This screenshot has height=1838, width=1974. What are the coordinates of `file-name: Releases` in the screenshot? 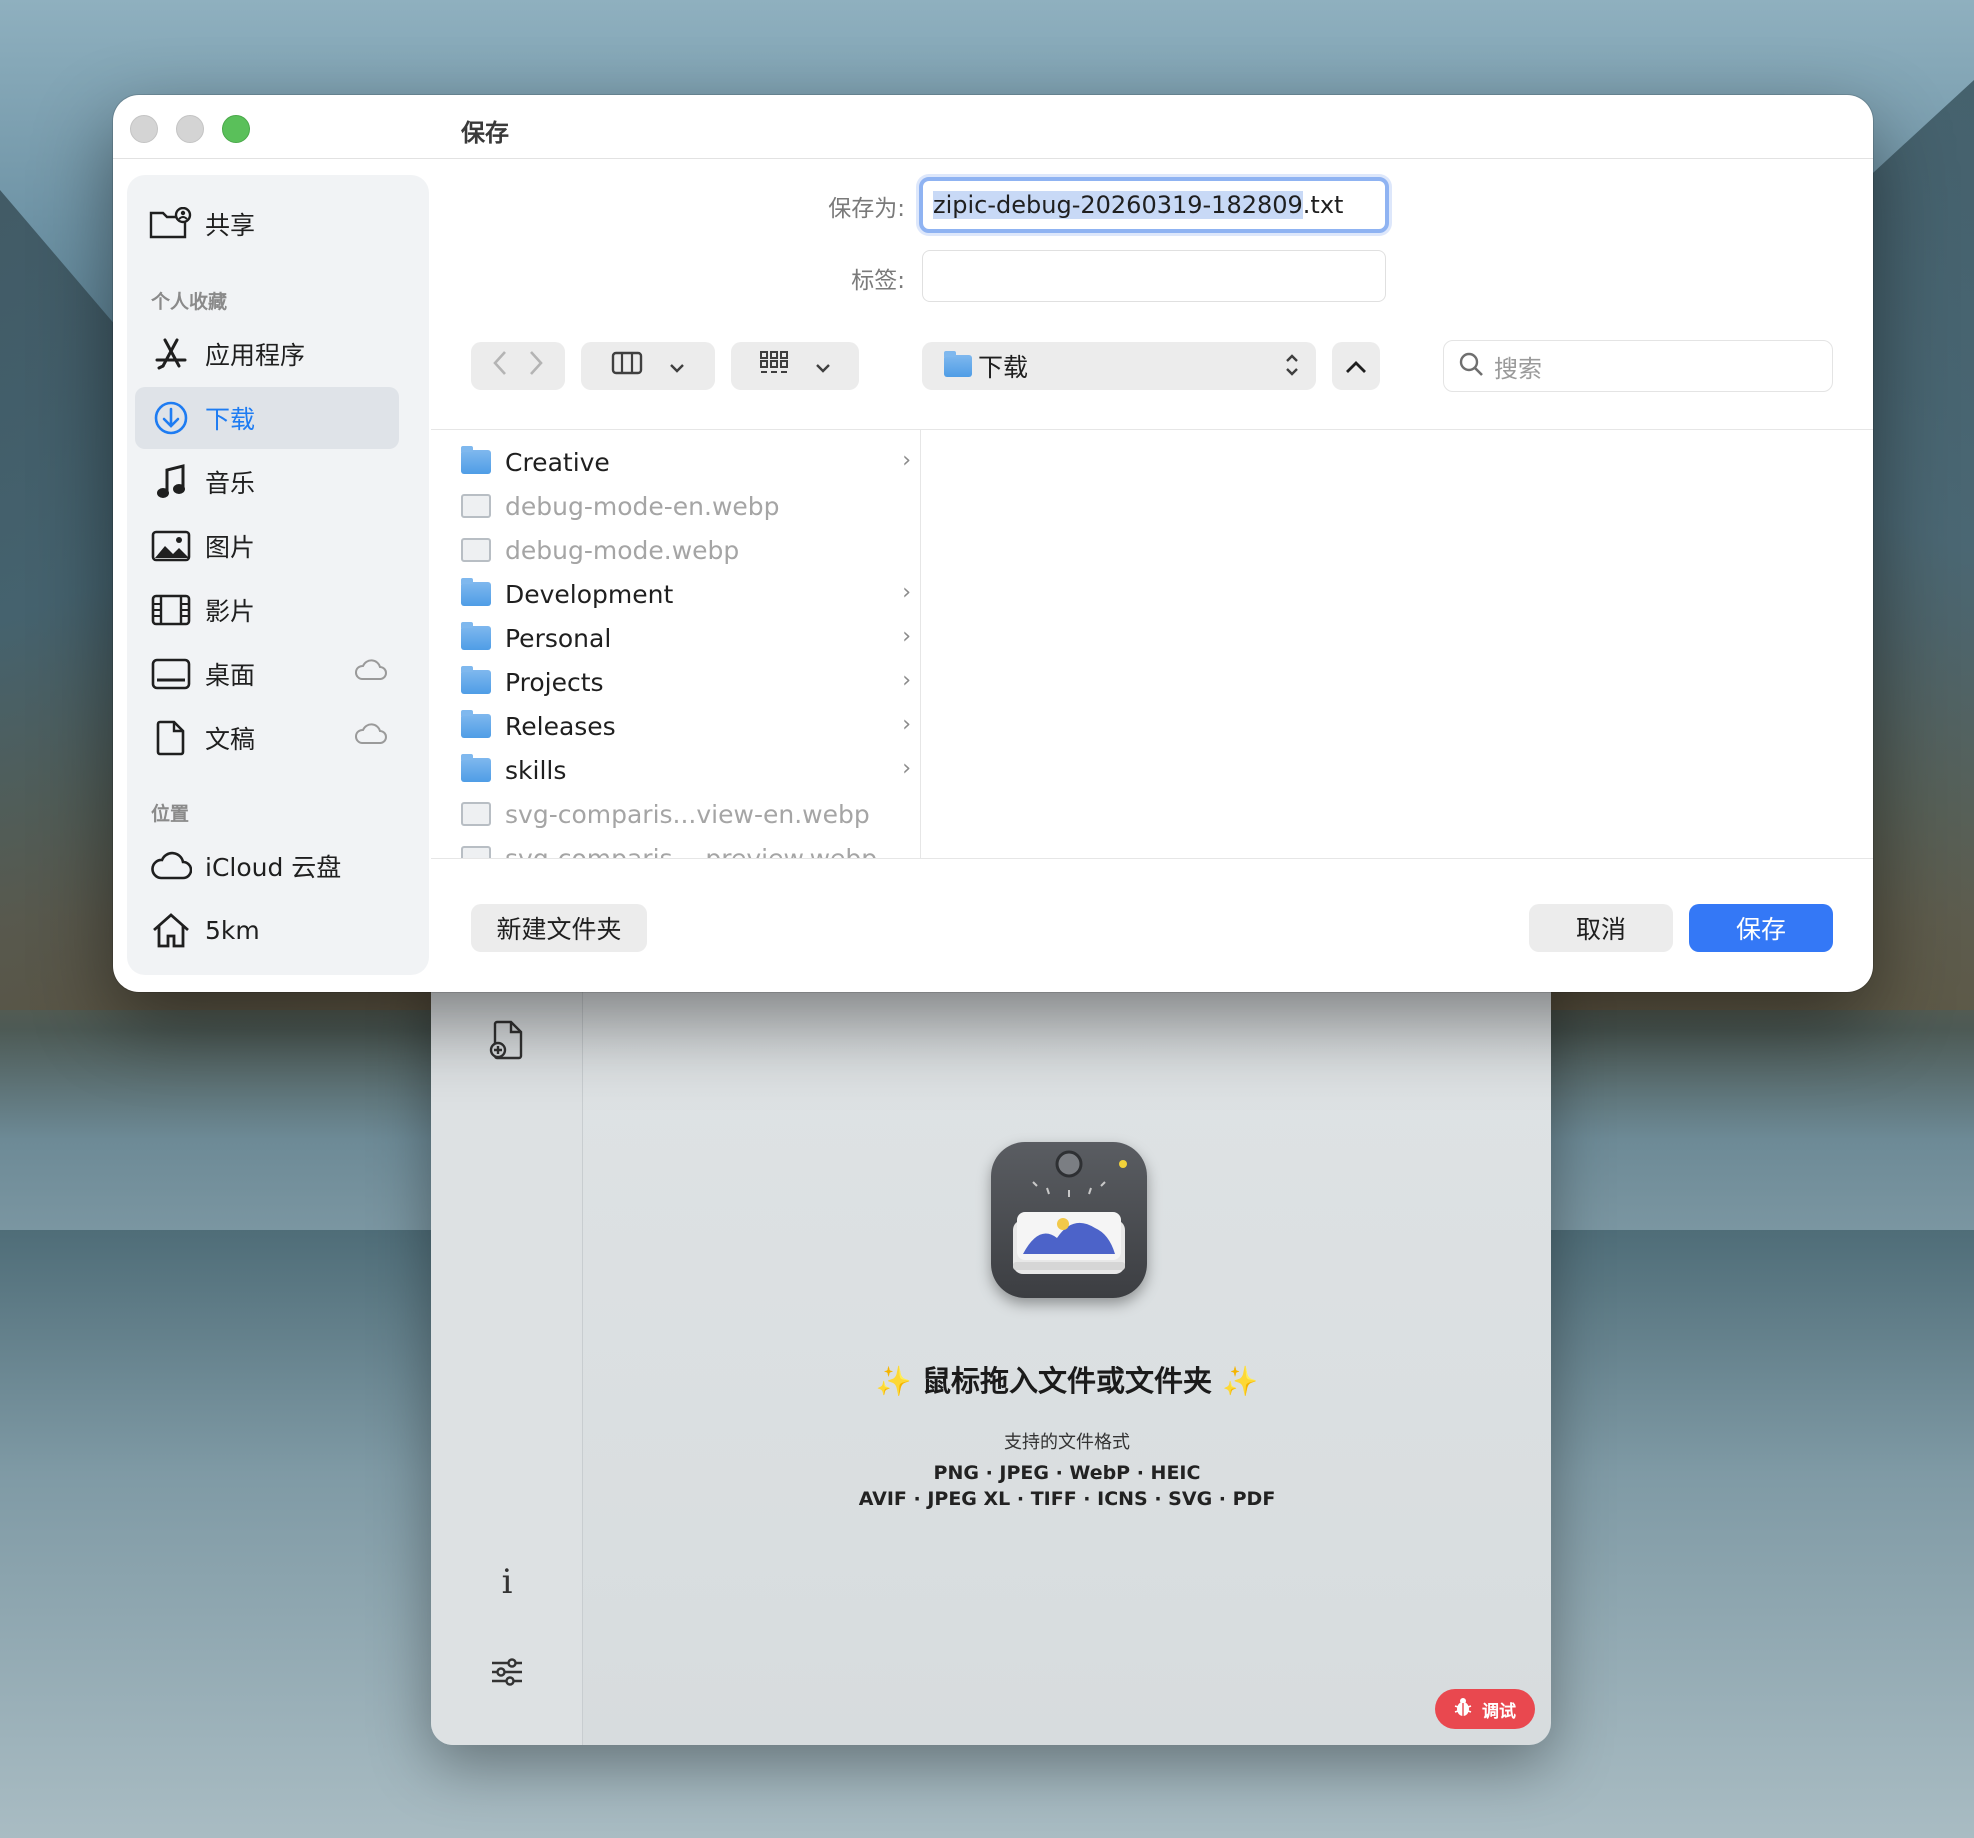 It's located at (560, 726).